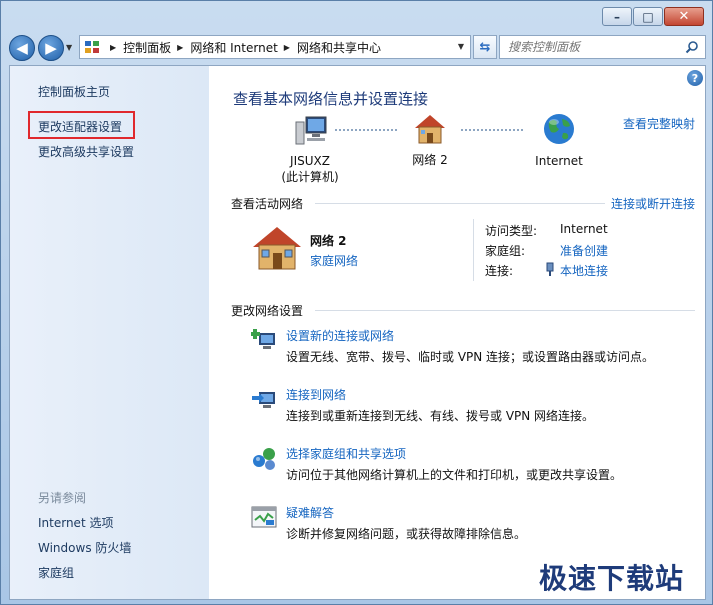 This screenshot has height=605, width=713. What do you see at coordinates (461, 46) in the screenshot?
I see `address-dropdown-icon: ▼` at bounding box center [461, 46].